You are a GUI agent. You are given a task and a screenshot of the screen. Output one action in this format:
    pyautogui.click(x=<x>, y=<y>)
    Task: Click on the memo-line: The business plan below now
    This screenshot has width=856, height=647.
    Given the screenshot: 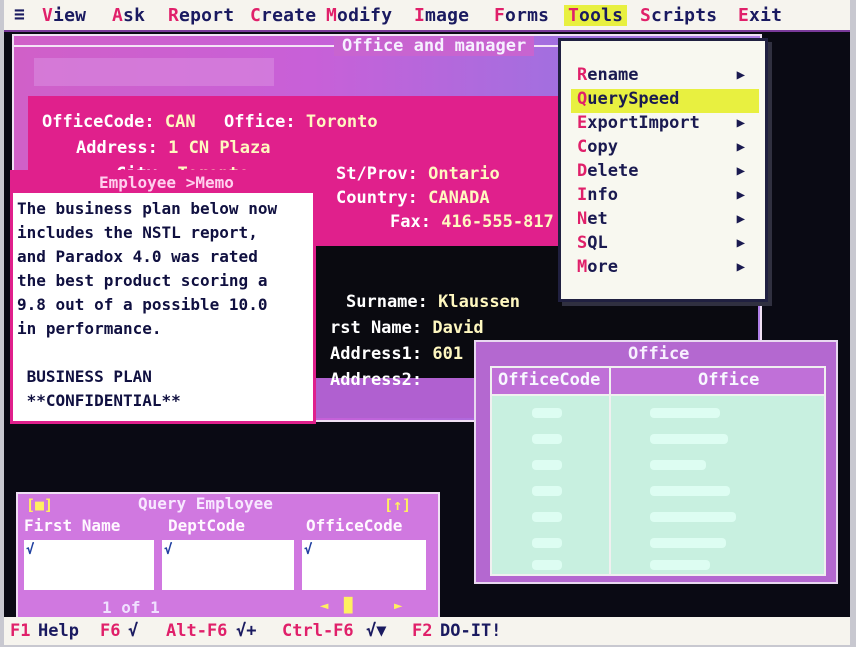 What is the action you would take?
    pyautogui.click(x=147, y=208)
    